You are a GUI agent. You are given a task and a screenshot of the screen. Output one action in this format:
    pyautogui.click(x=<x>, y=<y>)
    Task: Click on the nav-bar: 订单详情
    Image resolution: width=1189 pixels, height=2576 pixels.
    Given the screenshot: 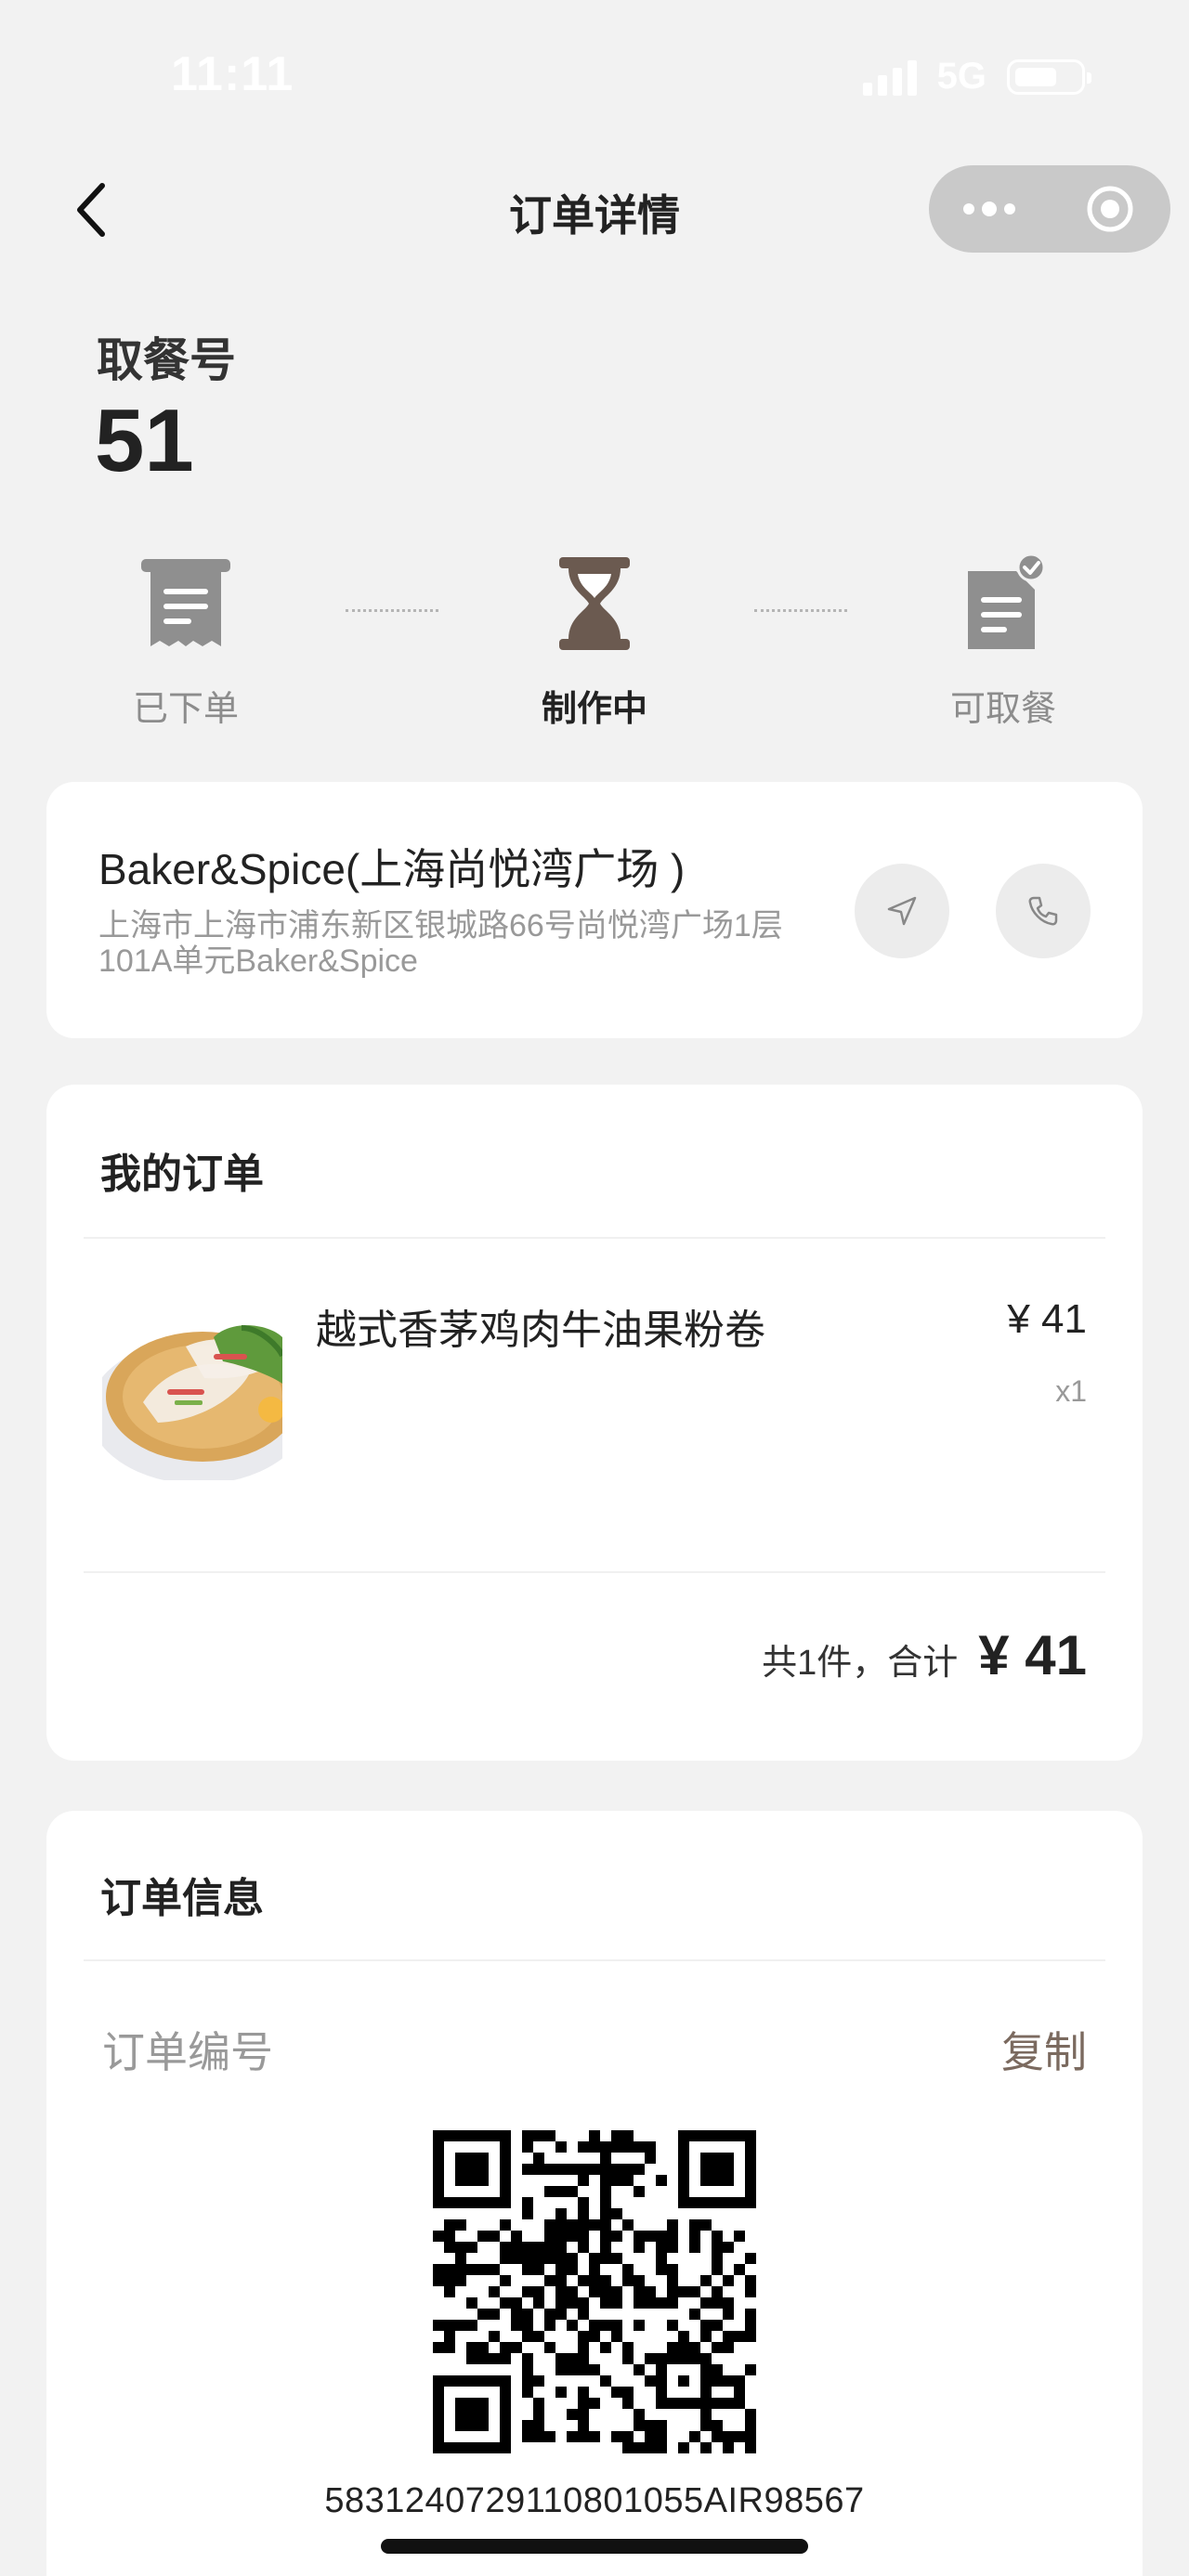 What is the action you would take?
    pyautogui.click(x=594, y=209)
    